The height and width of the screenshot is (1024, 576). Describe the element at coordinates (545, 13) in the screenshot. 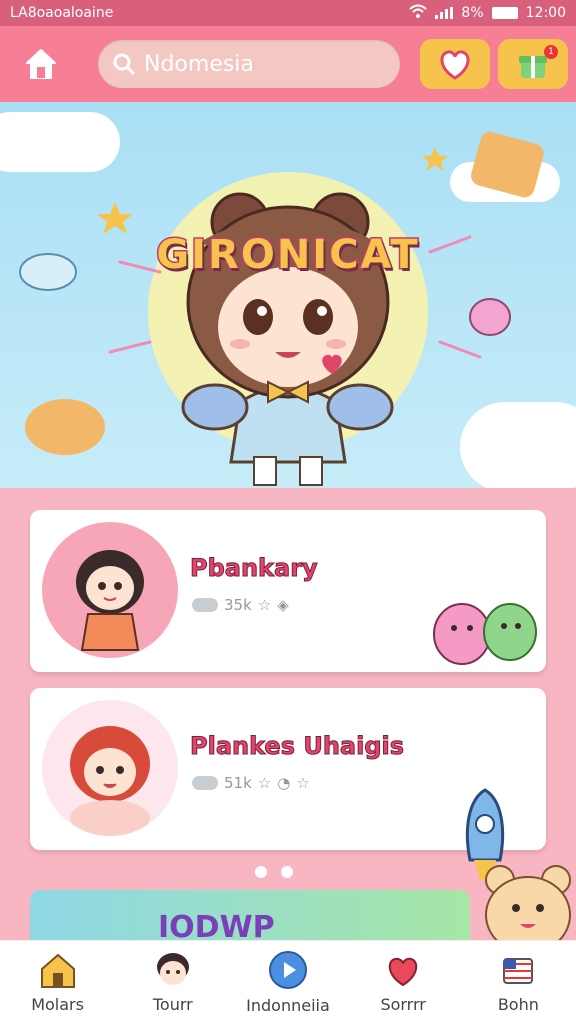

I see `clock: 12:00` at that location.